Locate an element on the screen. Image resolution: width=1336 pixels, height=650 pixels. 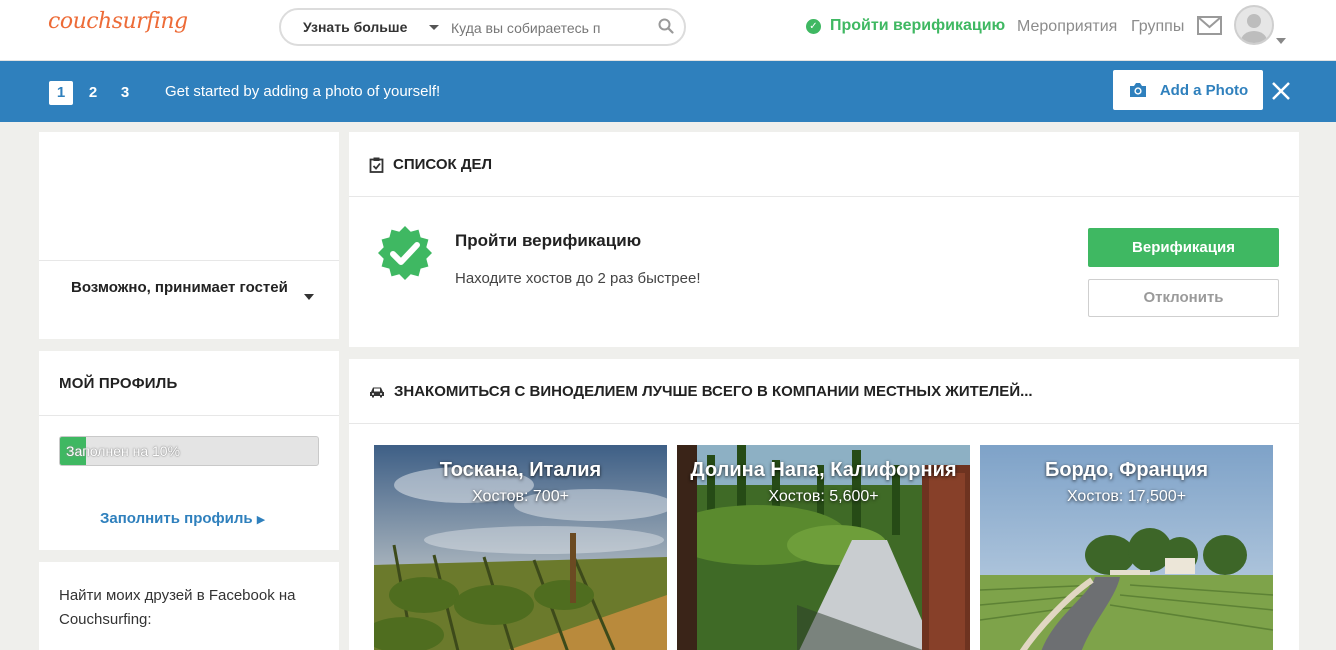
step-1: 1 is located at coordinates (61, 93).